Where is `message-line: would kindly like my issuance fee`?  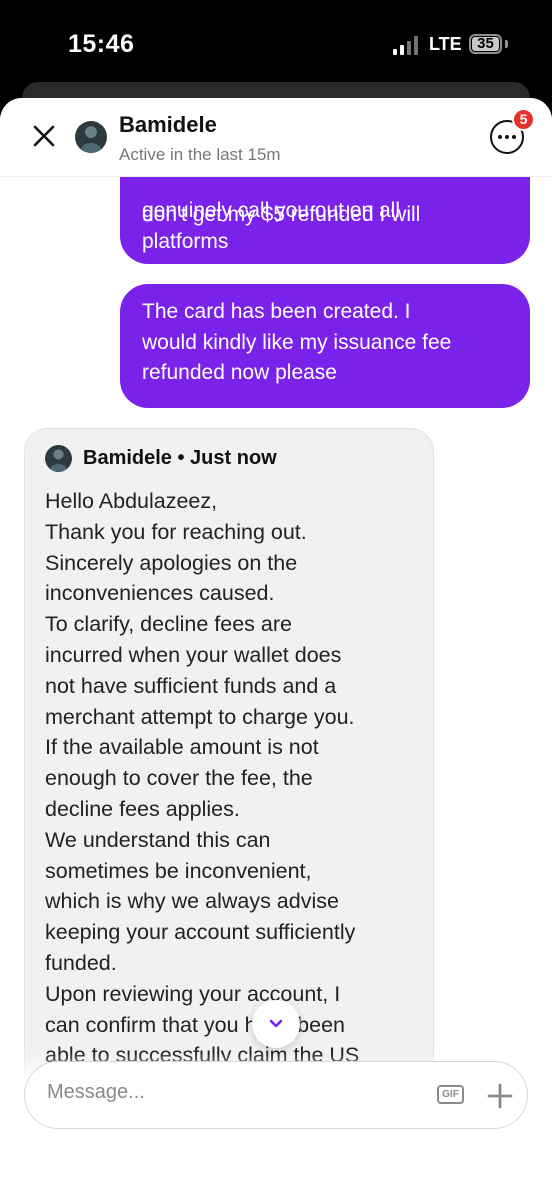 message-line: would kindly like my issuance fee is located at coordinates (297, 342).